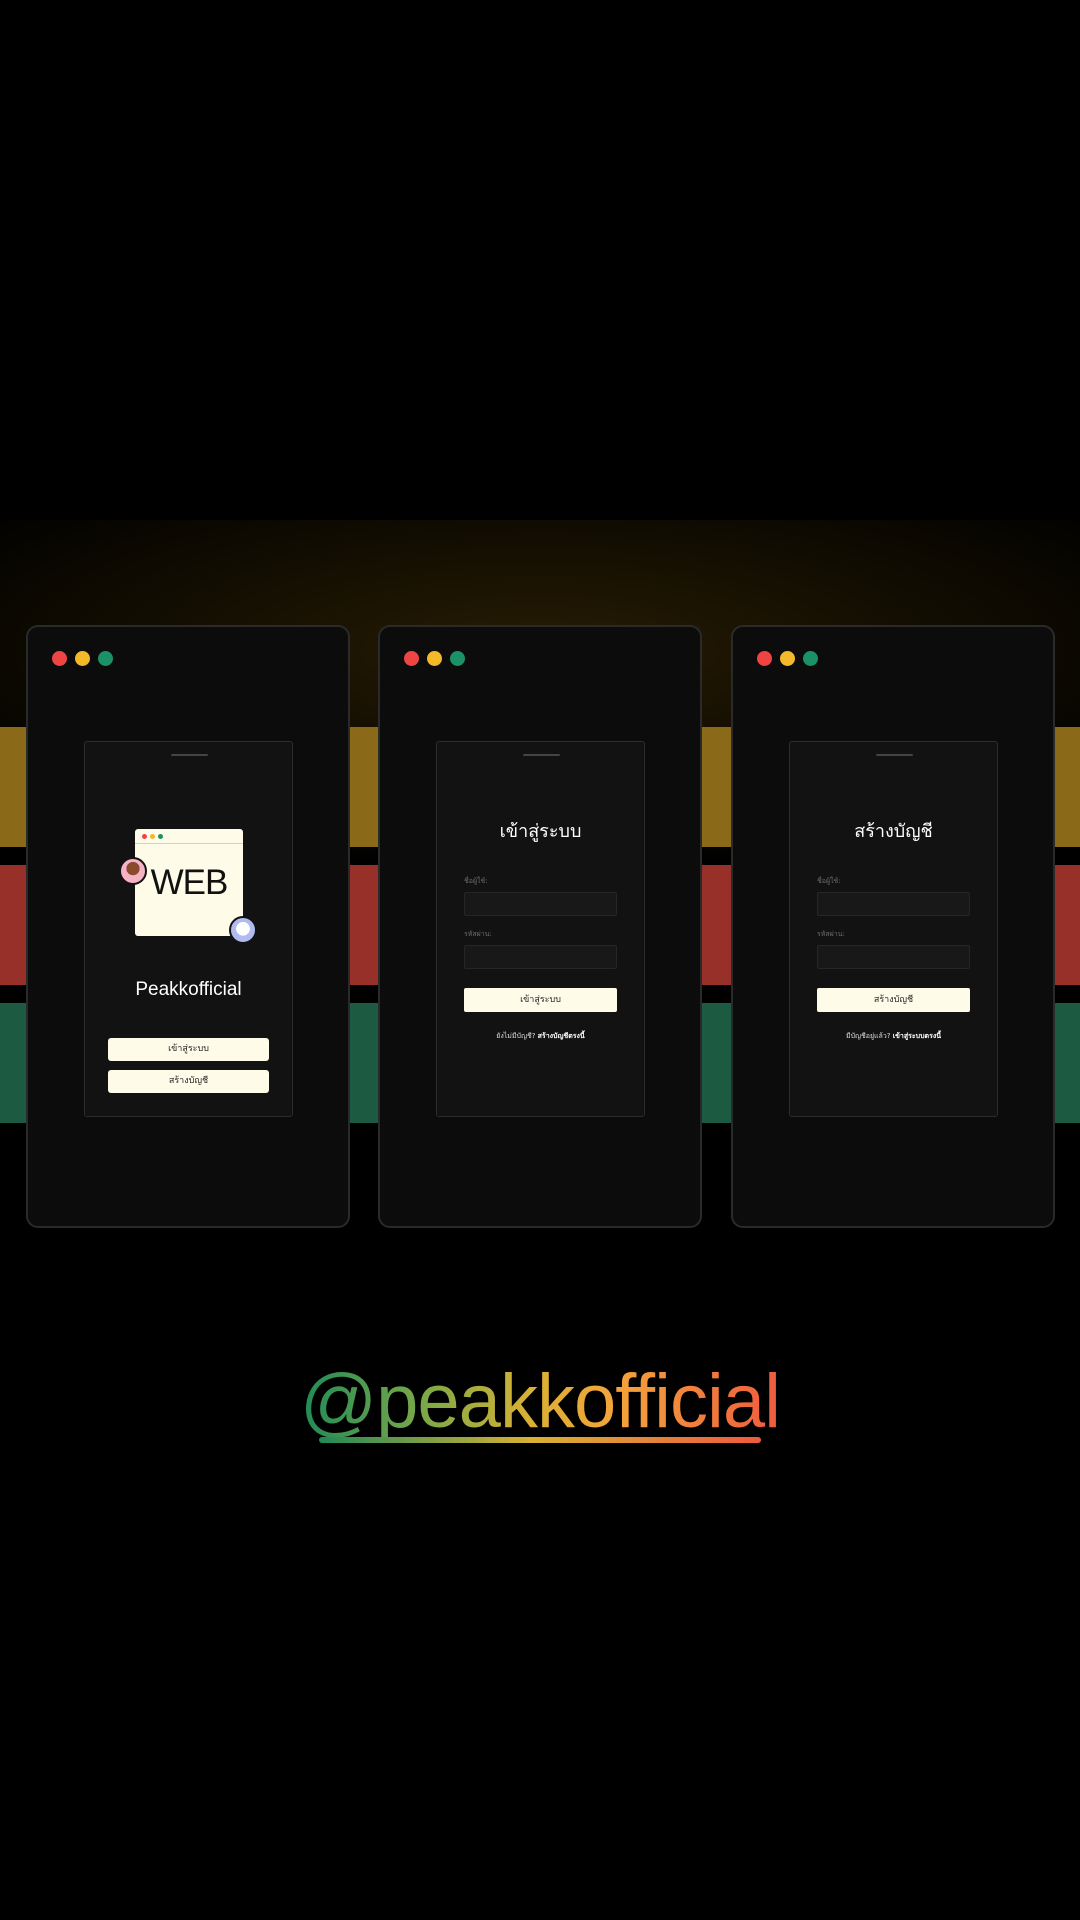 This screenshot has height=1920, width=1080. Describe the element at coordinates (893, 1000) in the screenshot. I see `signup-submit-button: สร้างบัญชี` at that location.